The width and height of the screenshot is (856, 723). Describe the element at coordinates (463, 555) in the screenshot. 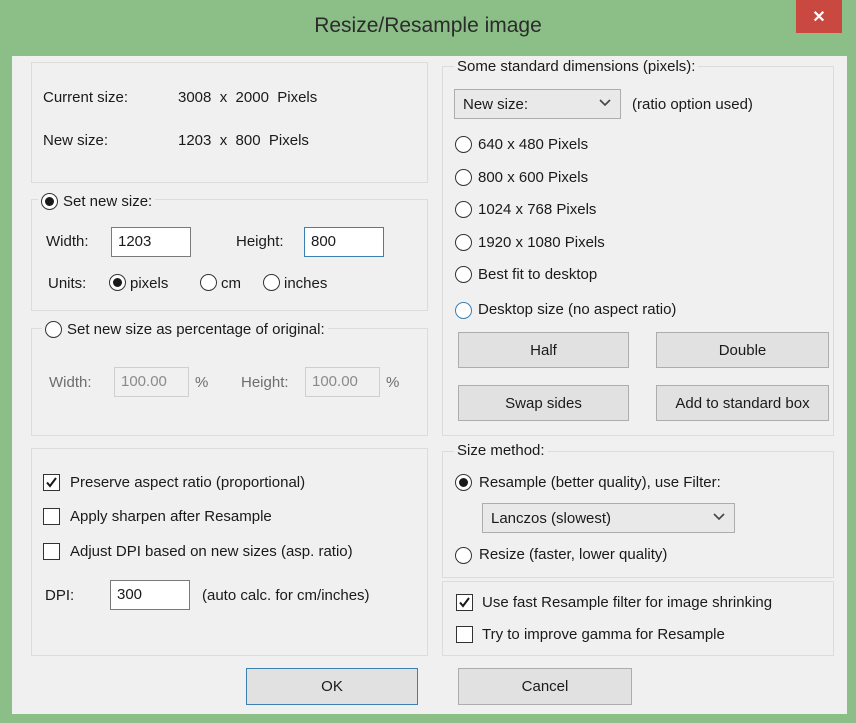

I see `resize-radio` at that location.